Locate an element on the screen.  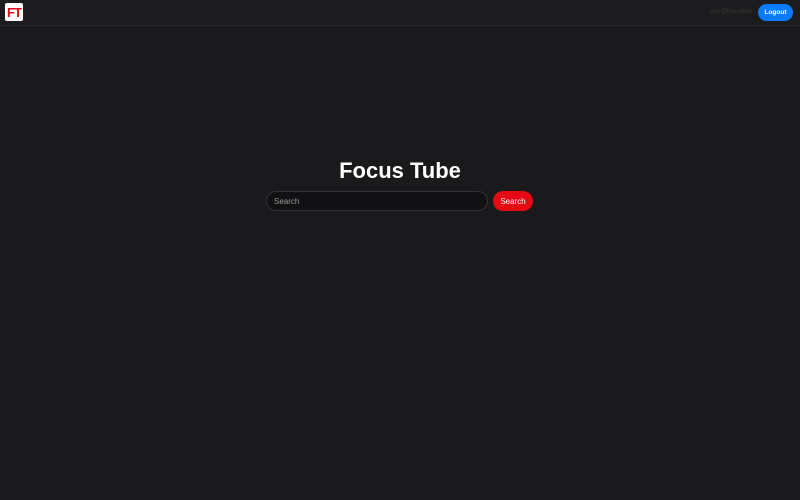
top-bar: FT user@focustube Logout is located at coordinates (400, 13).